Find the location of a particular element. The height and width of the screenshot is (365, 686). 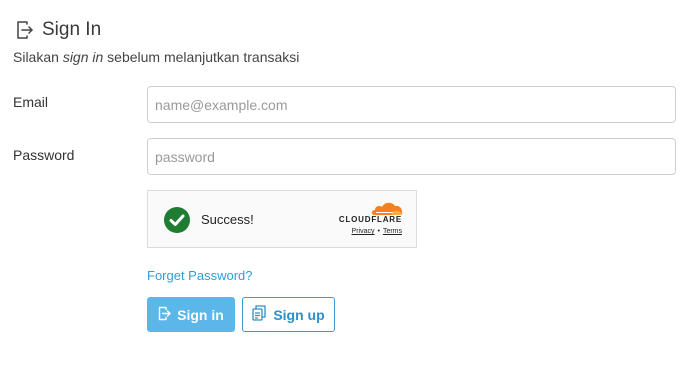

turnstile-links: Privacy • Terms is located at coordinates (376, 231).